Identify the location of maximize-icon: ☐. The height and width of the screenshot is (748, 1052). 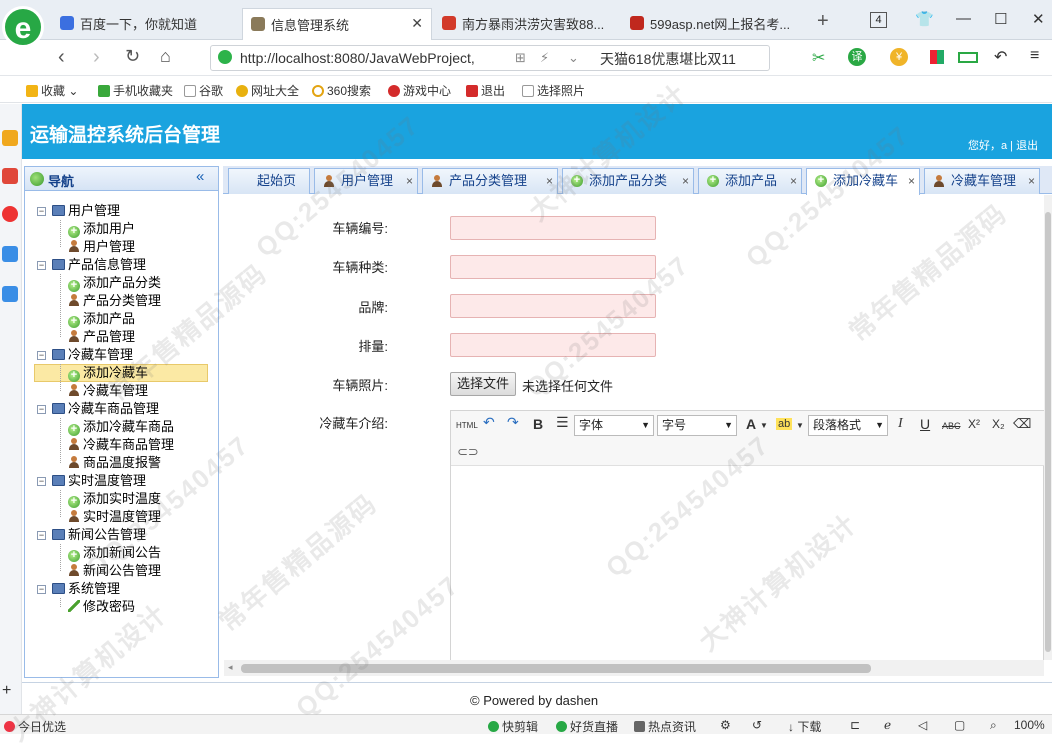
(1000, 19).